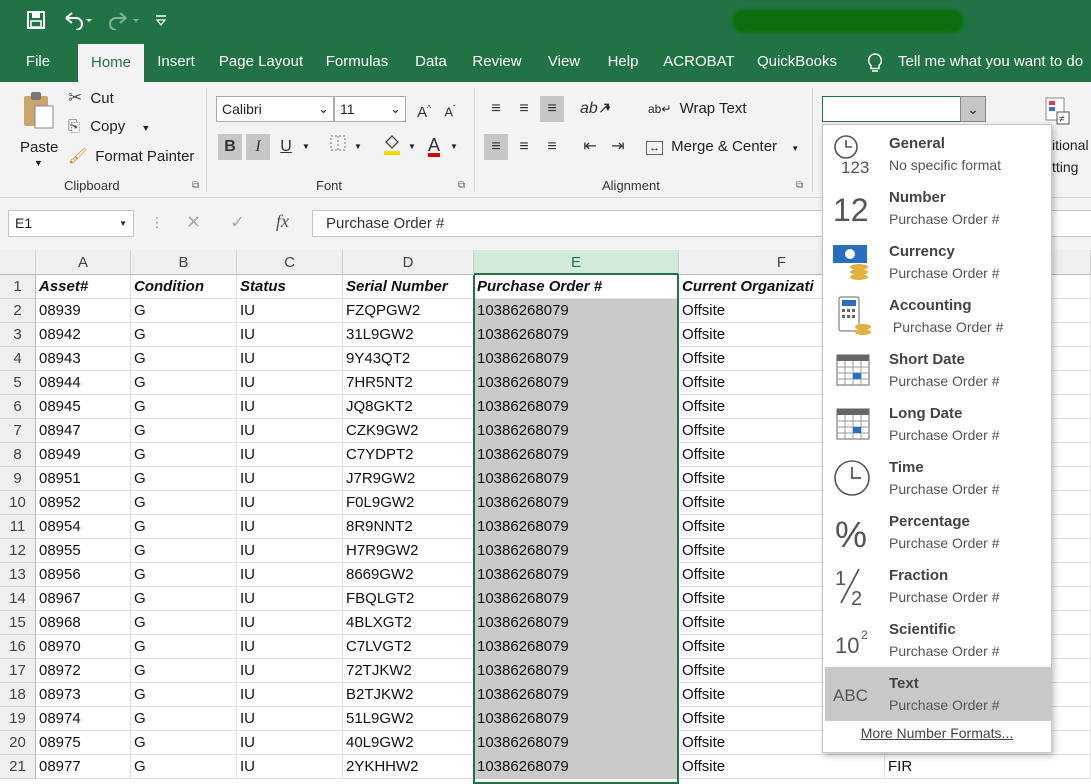 The width and height of the screenshot is (1091, 784). What do you see at coordinates (408, 262) in the screenshot?
I see `column-header-d: D` at bounding box center [408, 262].